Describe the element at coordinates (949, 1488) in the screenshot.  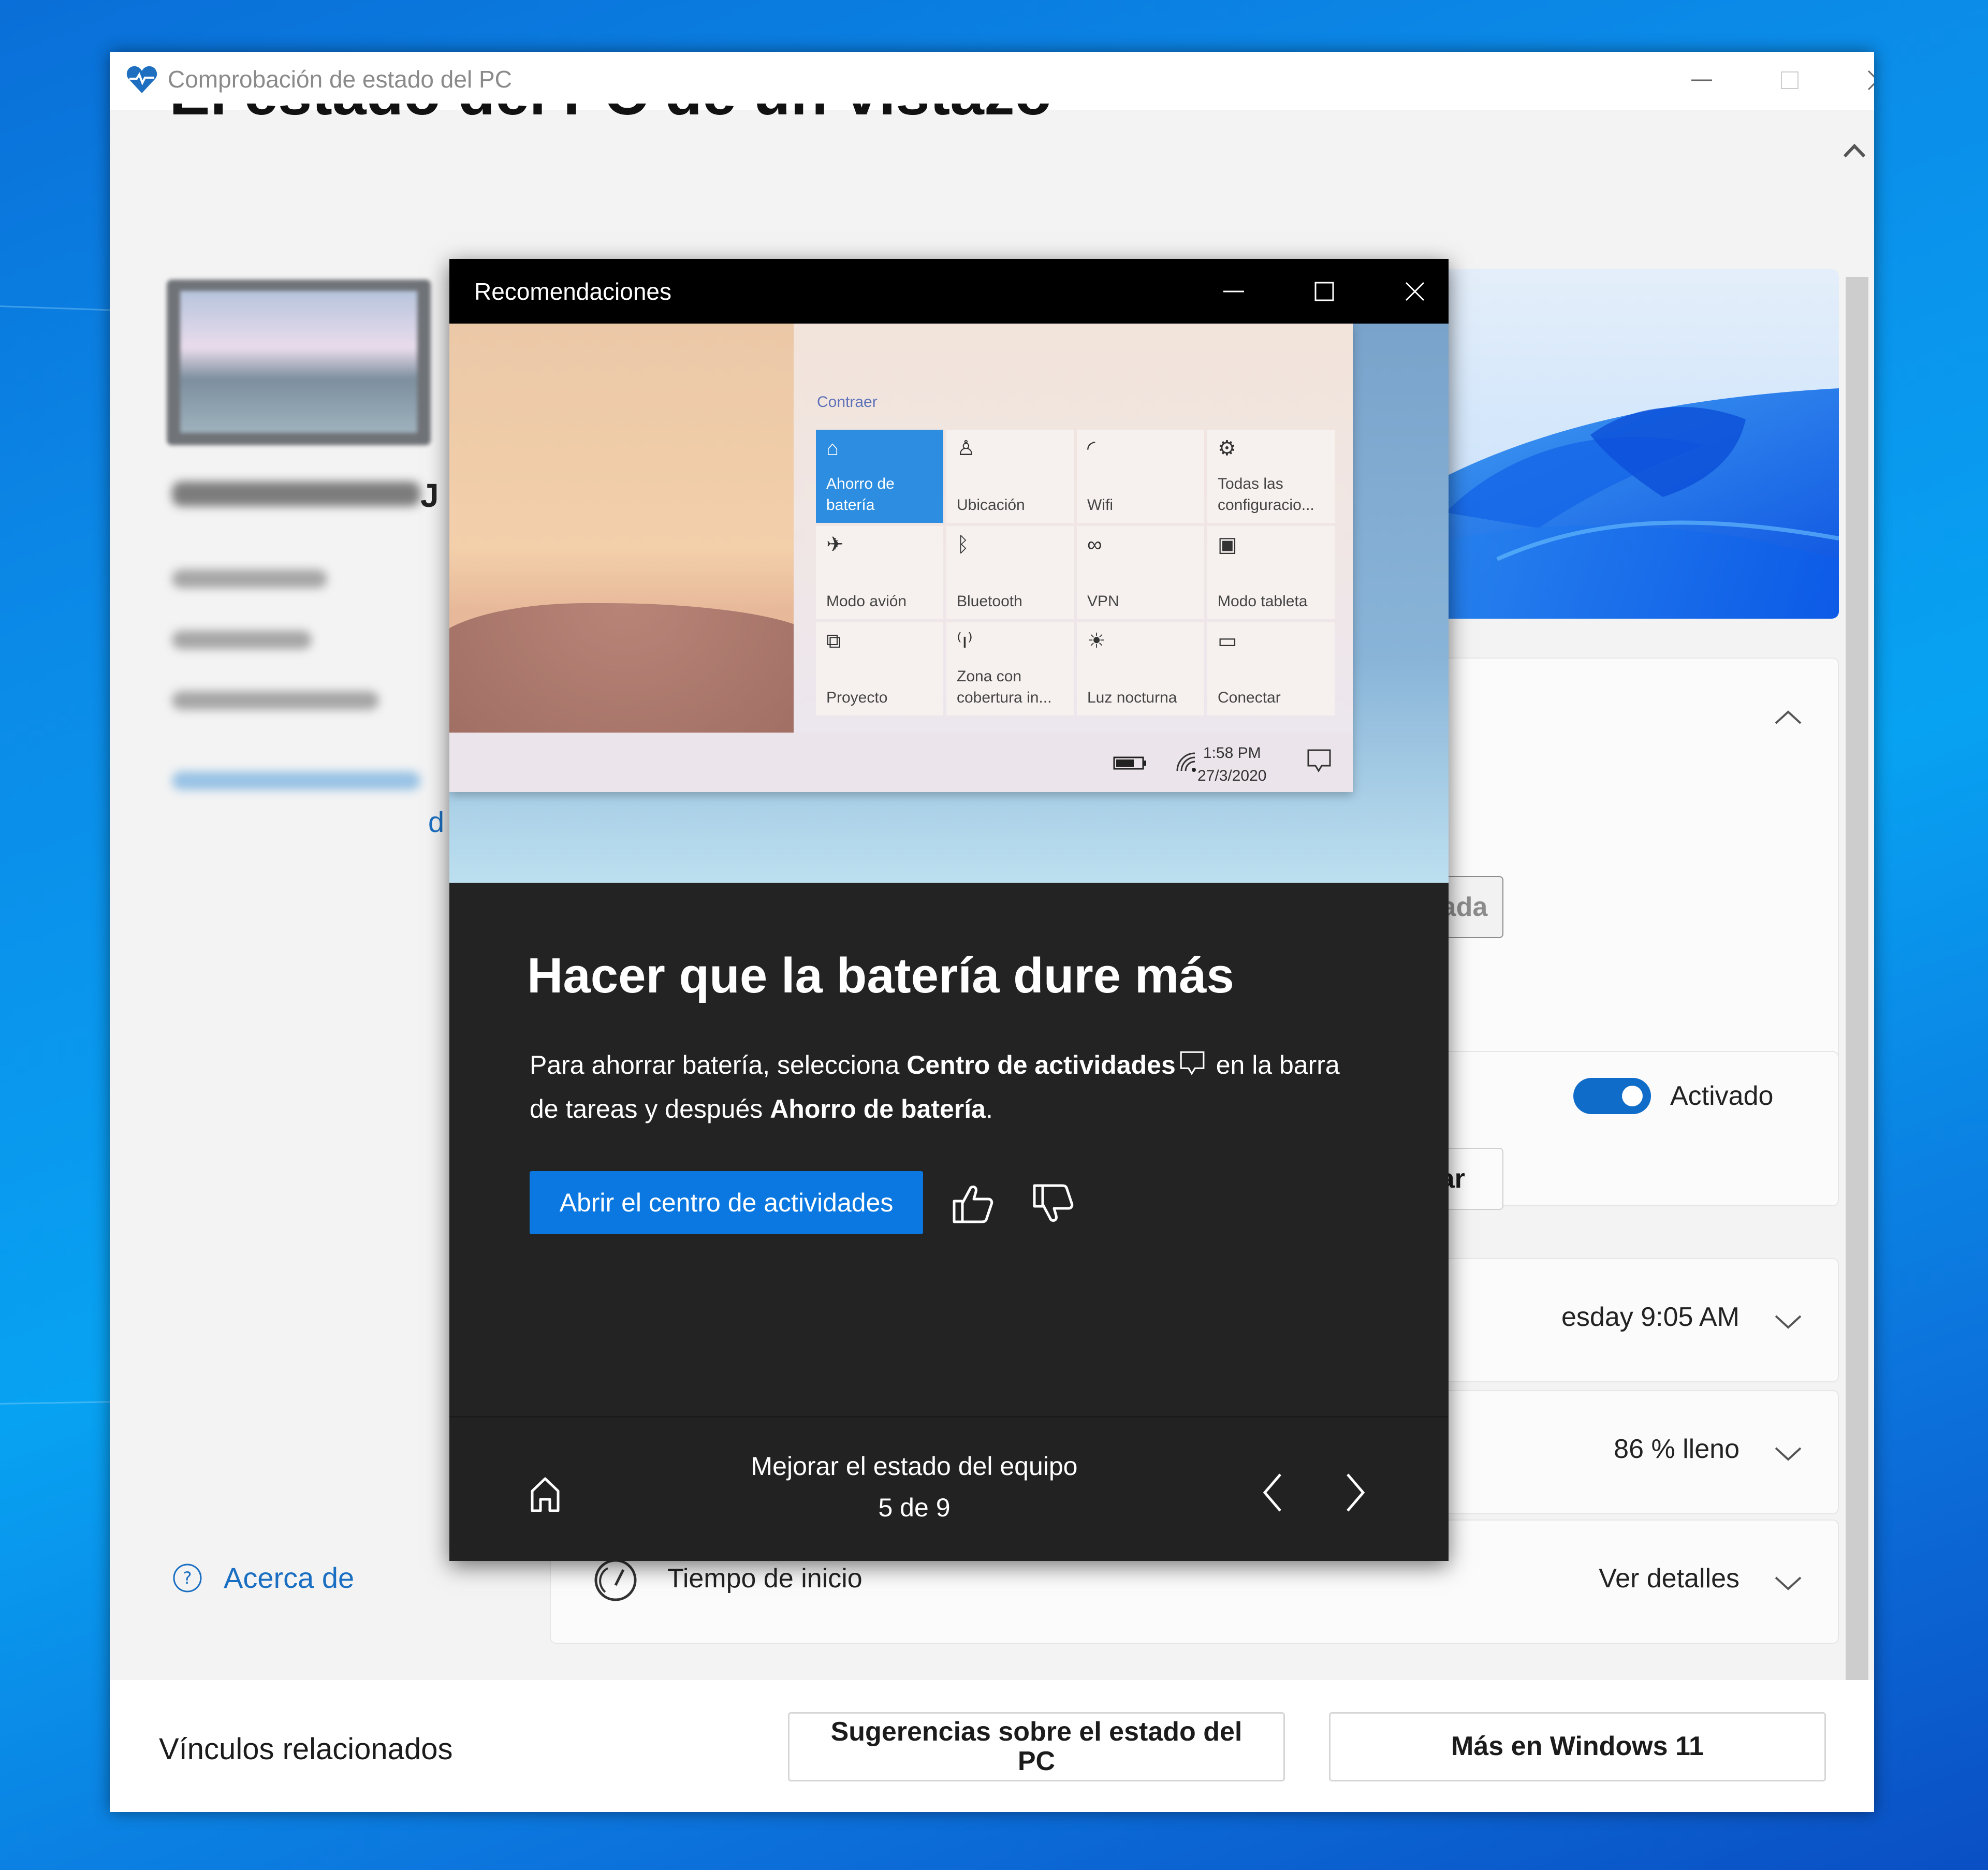
I see `dialog-footer-nav: Mejorar el estado del equipo 5 de 9` at that location.